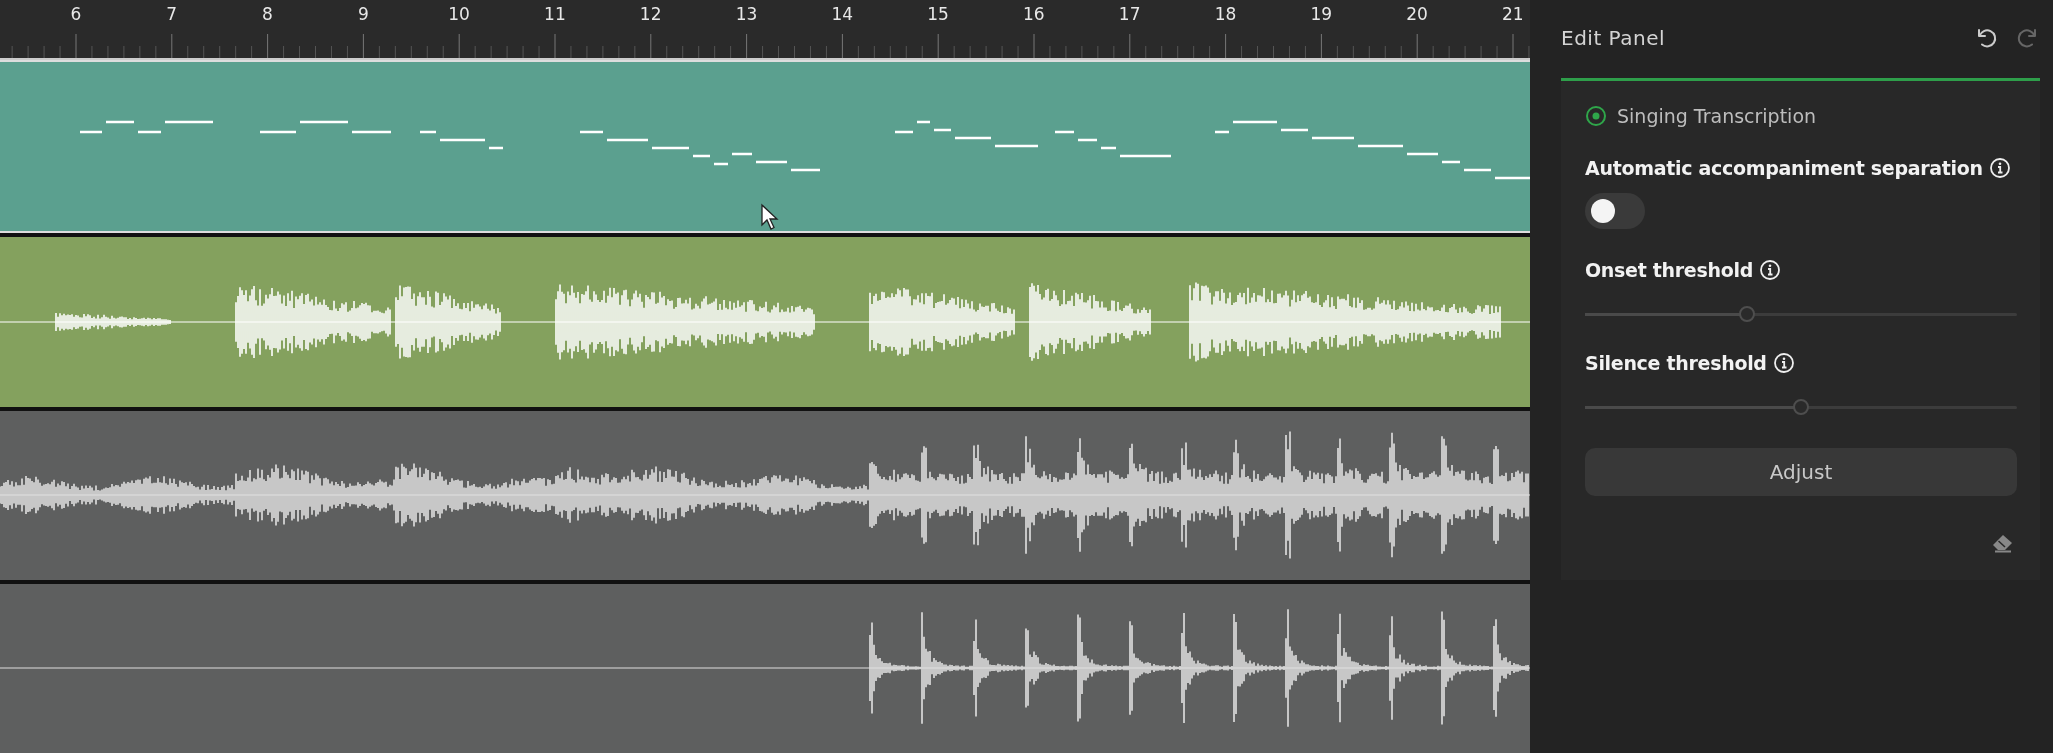  What do you see at coordinates (1596, 116) in the screenshot?
I see `radio-button` at bounding box center [1596, 116].